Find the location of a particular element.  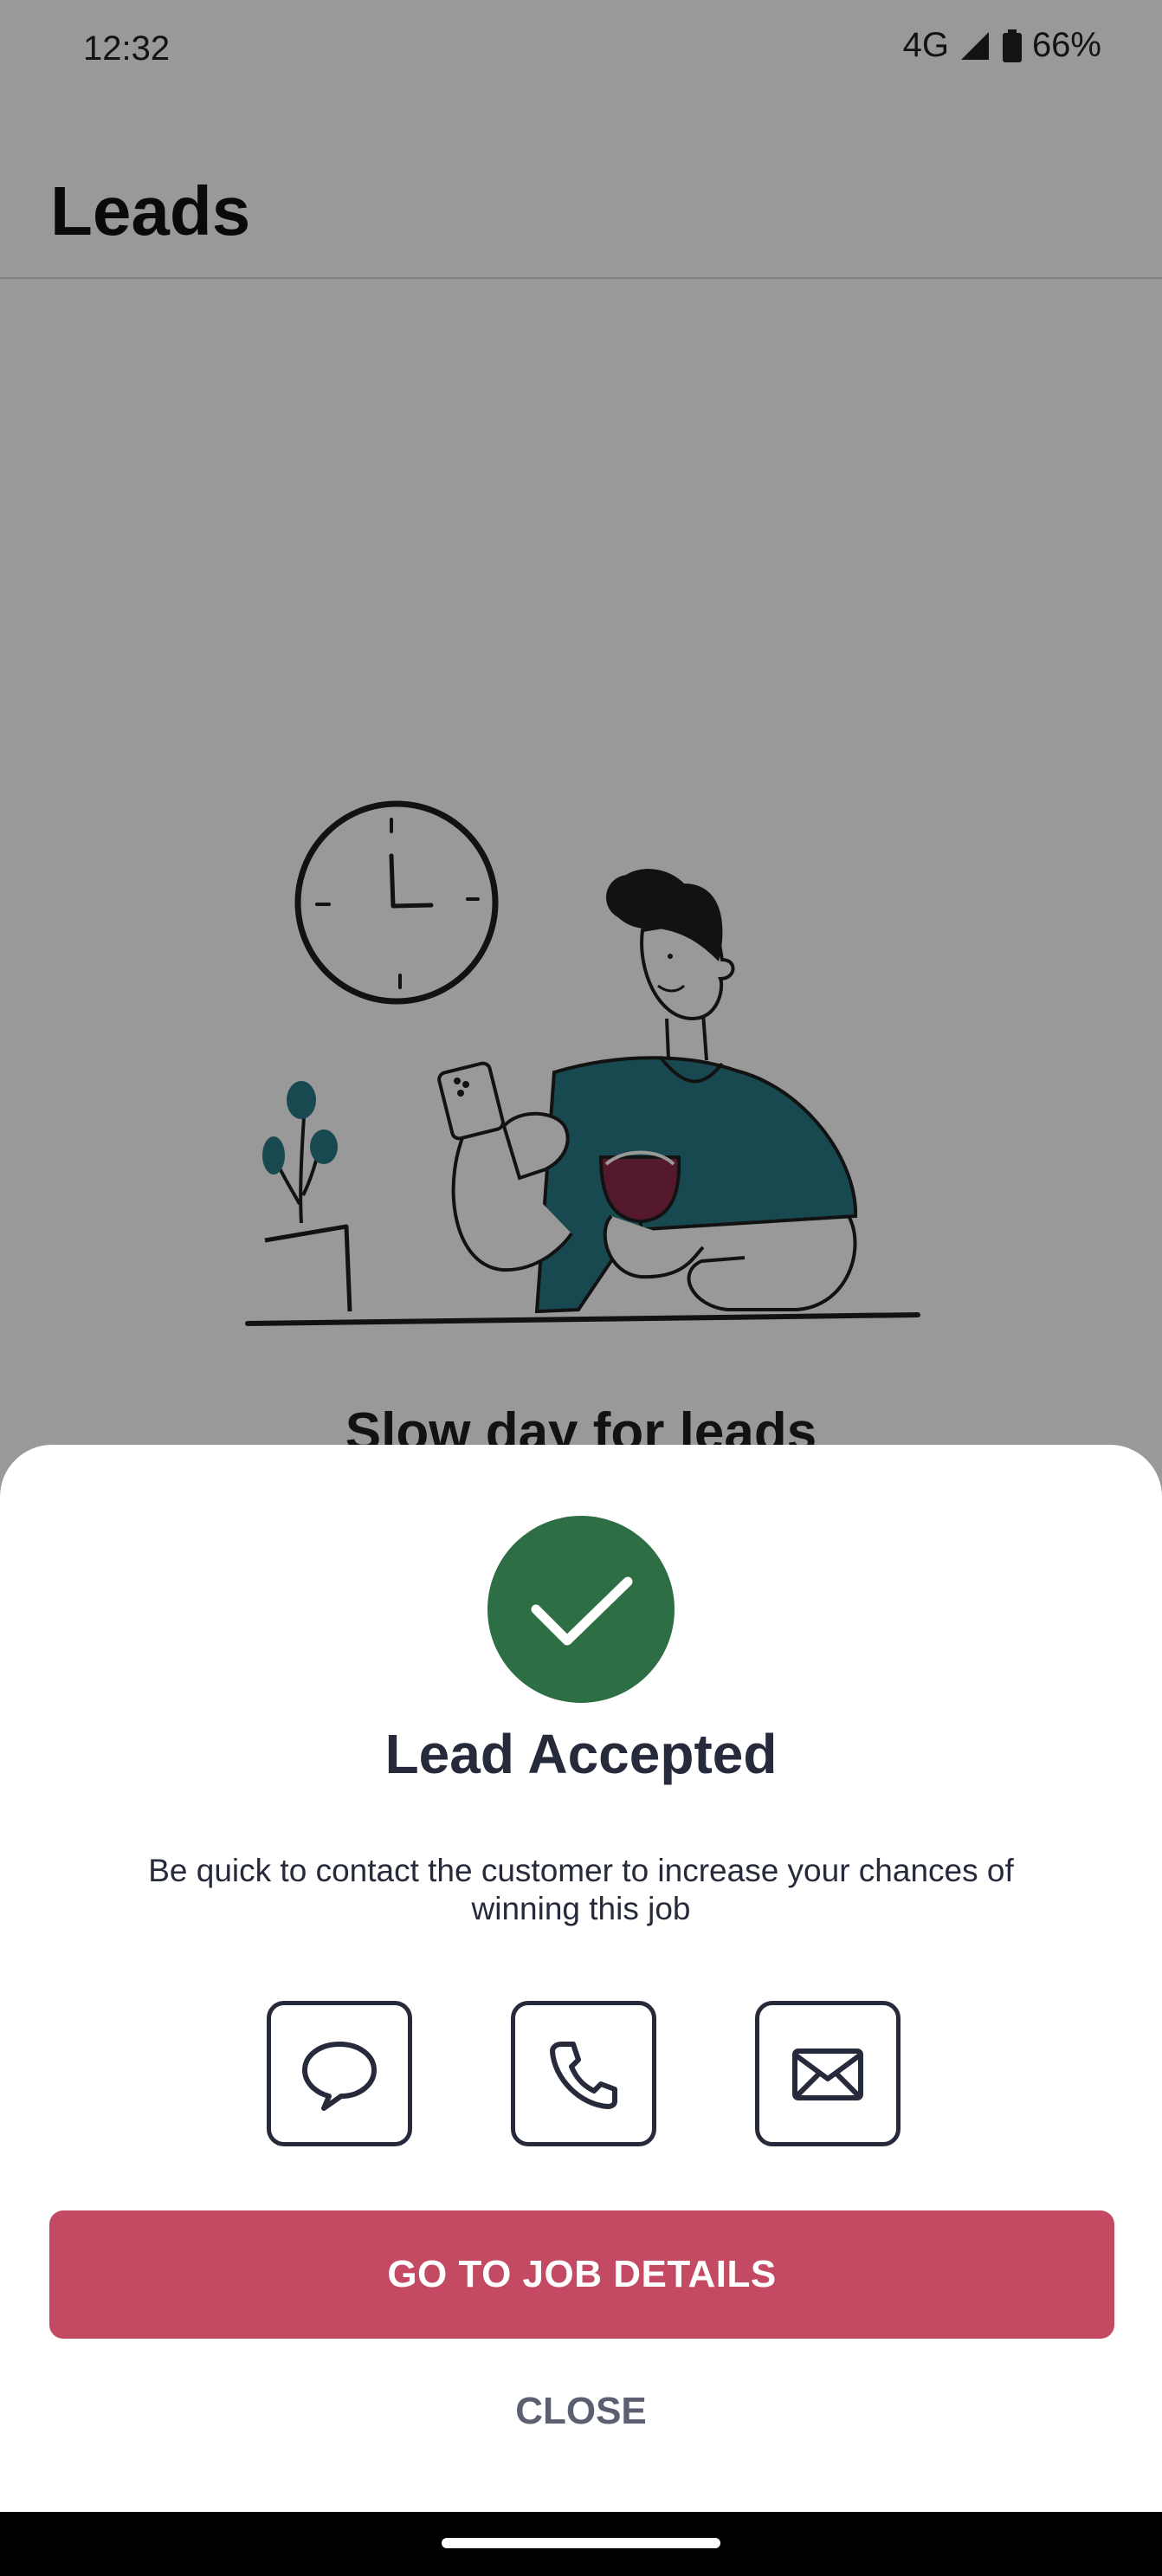

call-customer-button is located at coordinates (583, 2073).